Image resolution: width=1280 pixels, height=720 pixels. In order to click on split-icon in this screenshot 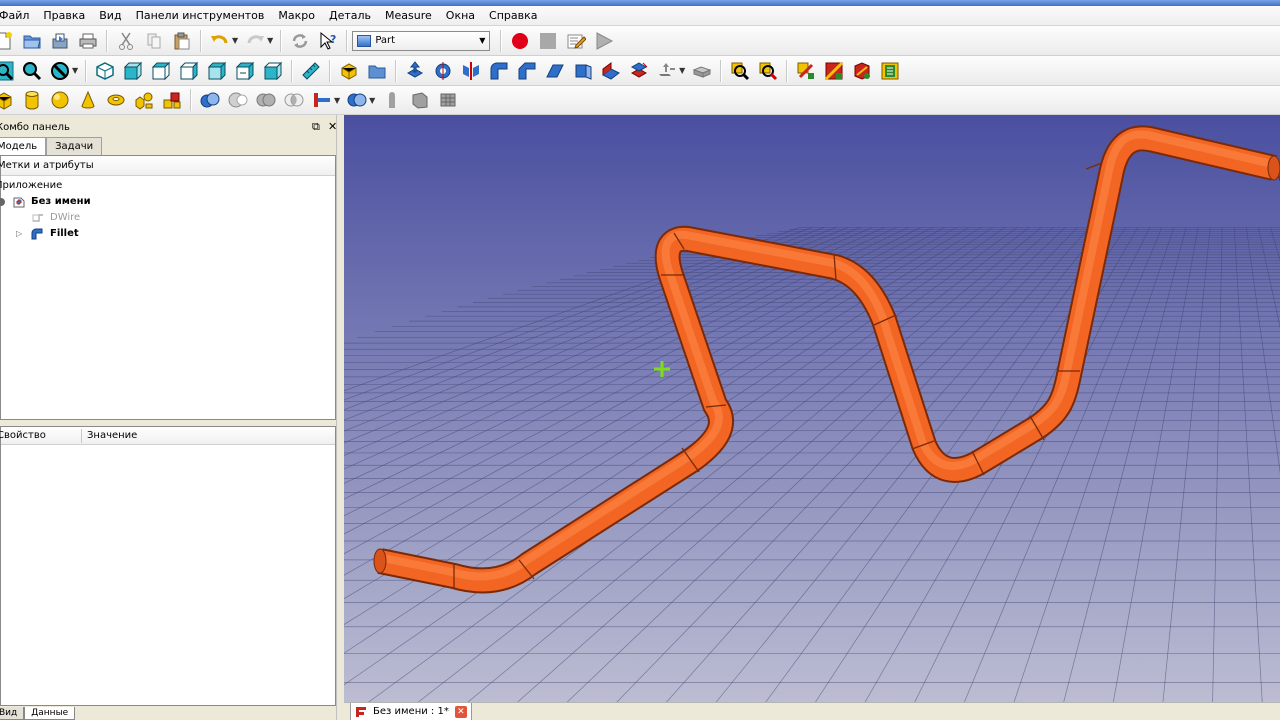, I will do `click(357, 100)`.